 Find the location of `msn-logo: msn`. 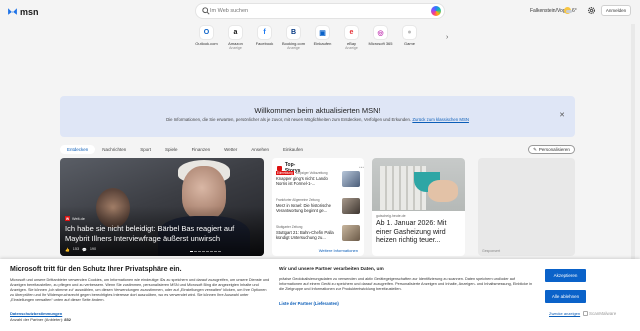

msn-logo: msn is located at coordinates (23, 11).